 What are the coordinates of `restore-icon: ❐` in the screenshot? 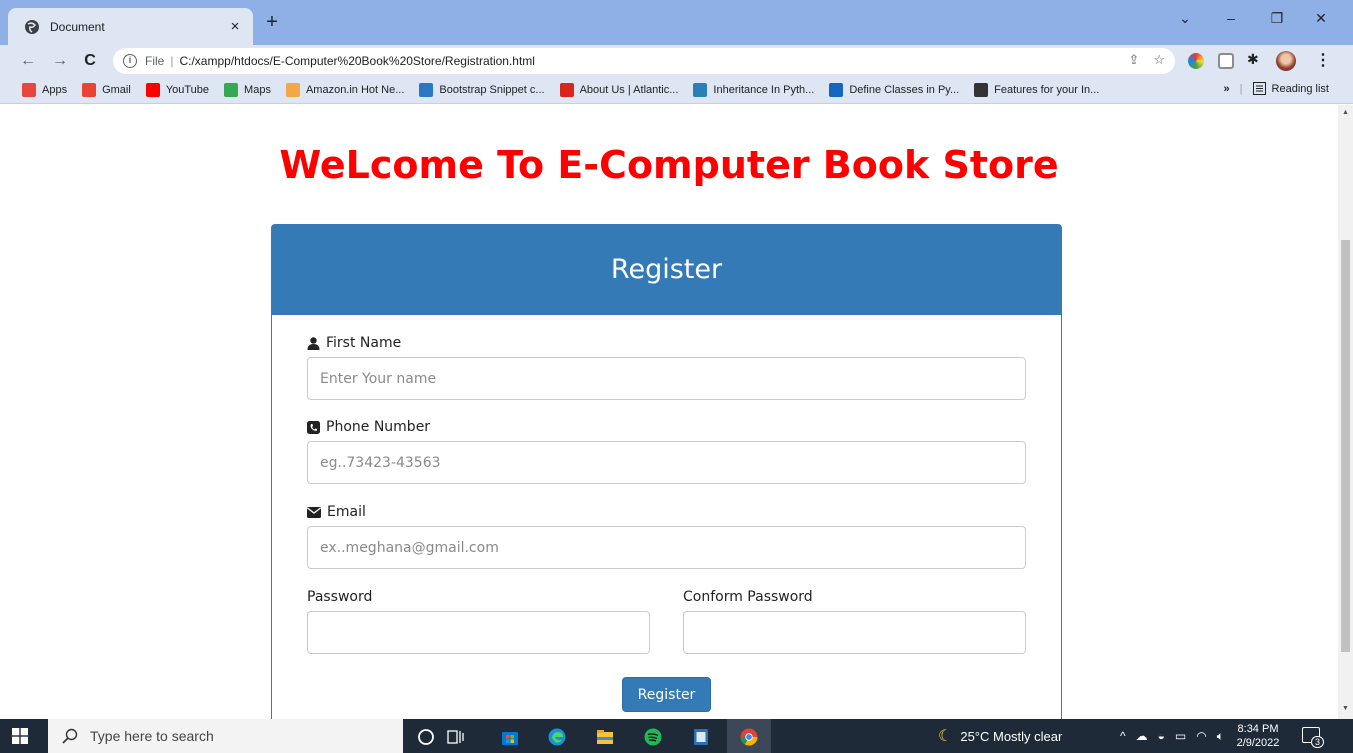 It's located at (1277, 18).